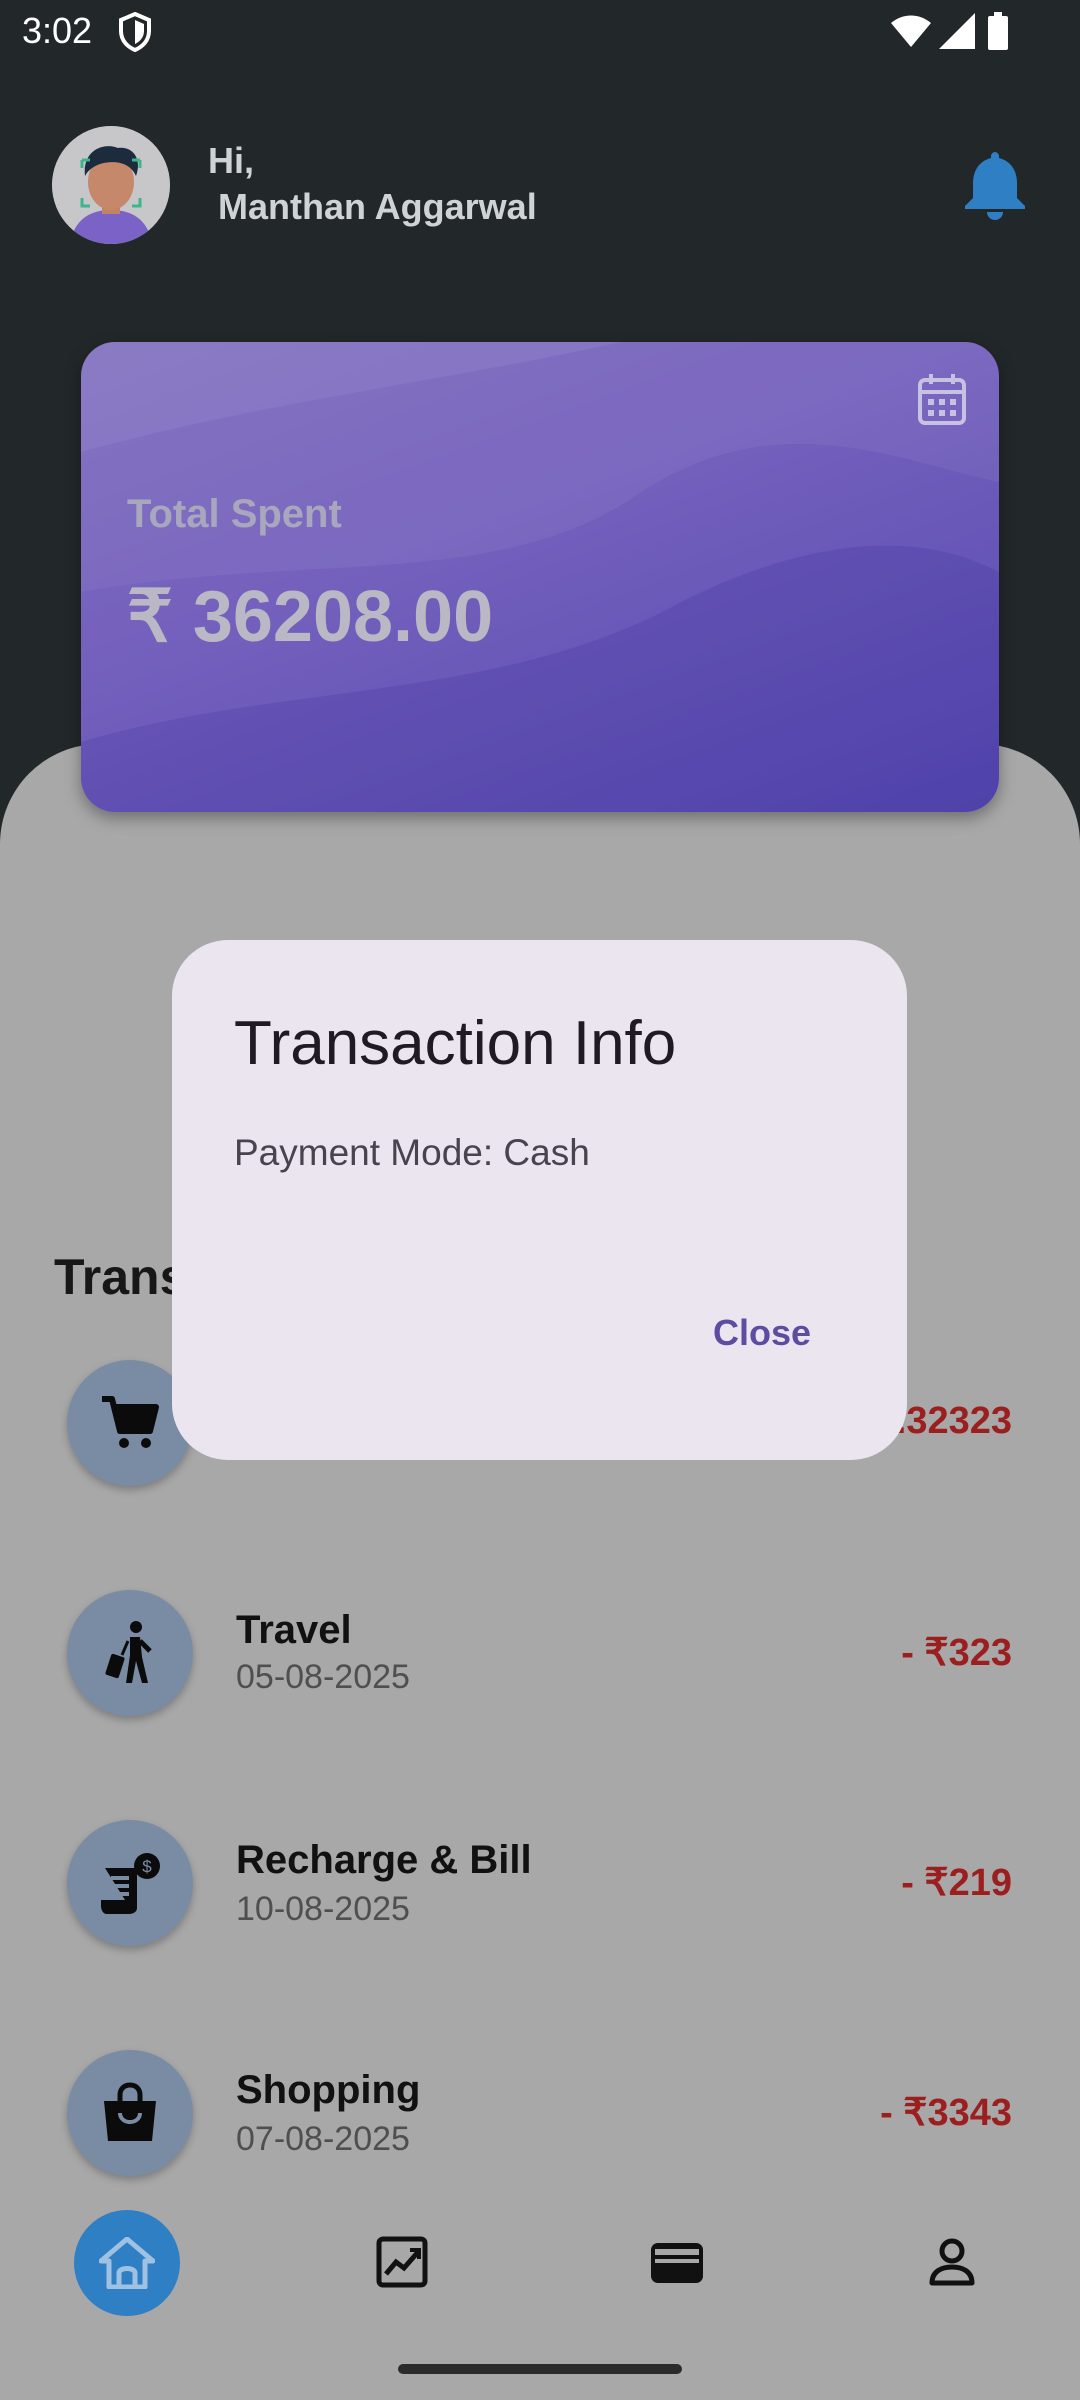 Image resolution: width=1080 pixels, height=2400 pixels. I want to click on calendar-icon, so click(942, 399).